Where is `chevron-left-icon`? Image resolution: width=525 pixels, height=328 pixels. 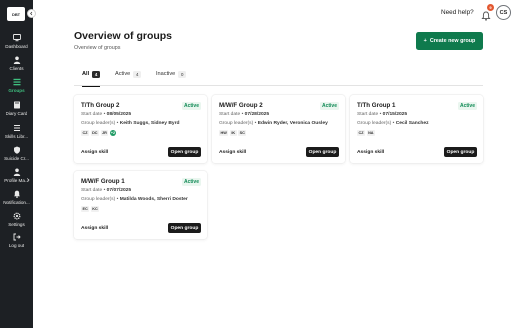
chevron-left-icon is located at coordinates (31, 13).